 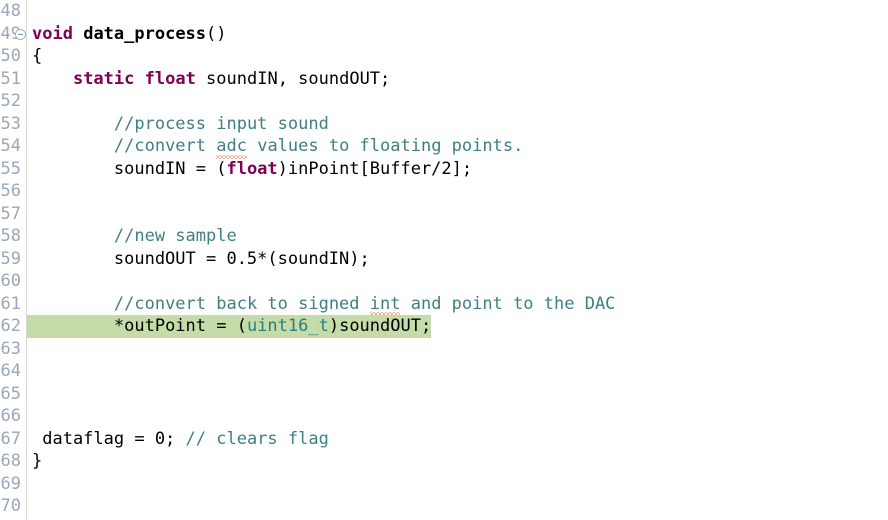 I want to click on code-line: //new sample, so click(x=457, y=236).